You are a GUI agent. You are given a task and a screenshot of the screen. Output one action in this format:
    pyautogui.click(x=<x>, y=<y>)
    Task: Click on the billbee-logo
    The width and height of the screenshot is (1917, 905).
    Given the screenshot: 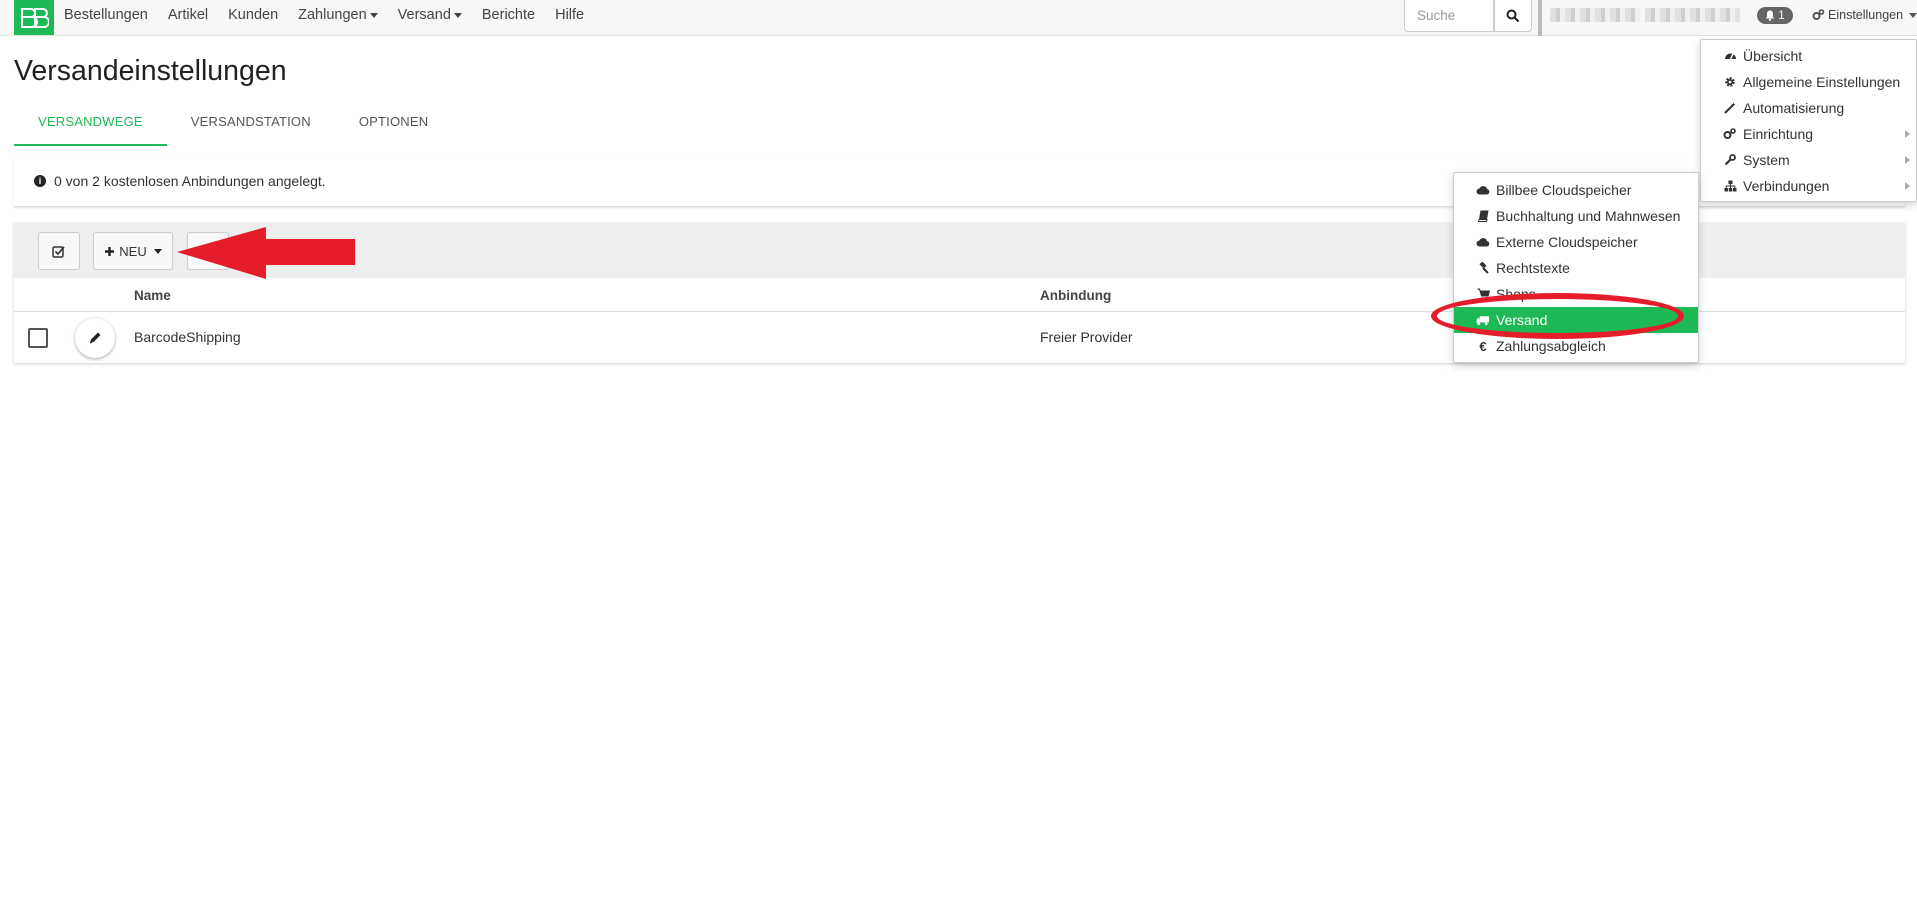 What is the action you would take?
    pyautogui.click(x=34, y=17)
    